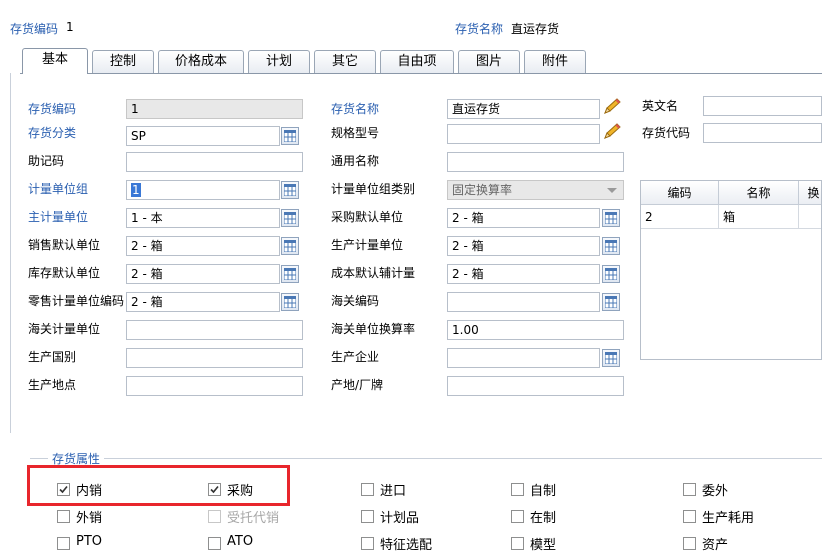 The image size is (822, 553). Describe the element at coordinates (406, 545) in the screenshot. I see `checkbox-label-feature-config: 特征选配` at that location.